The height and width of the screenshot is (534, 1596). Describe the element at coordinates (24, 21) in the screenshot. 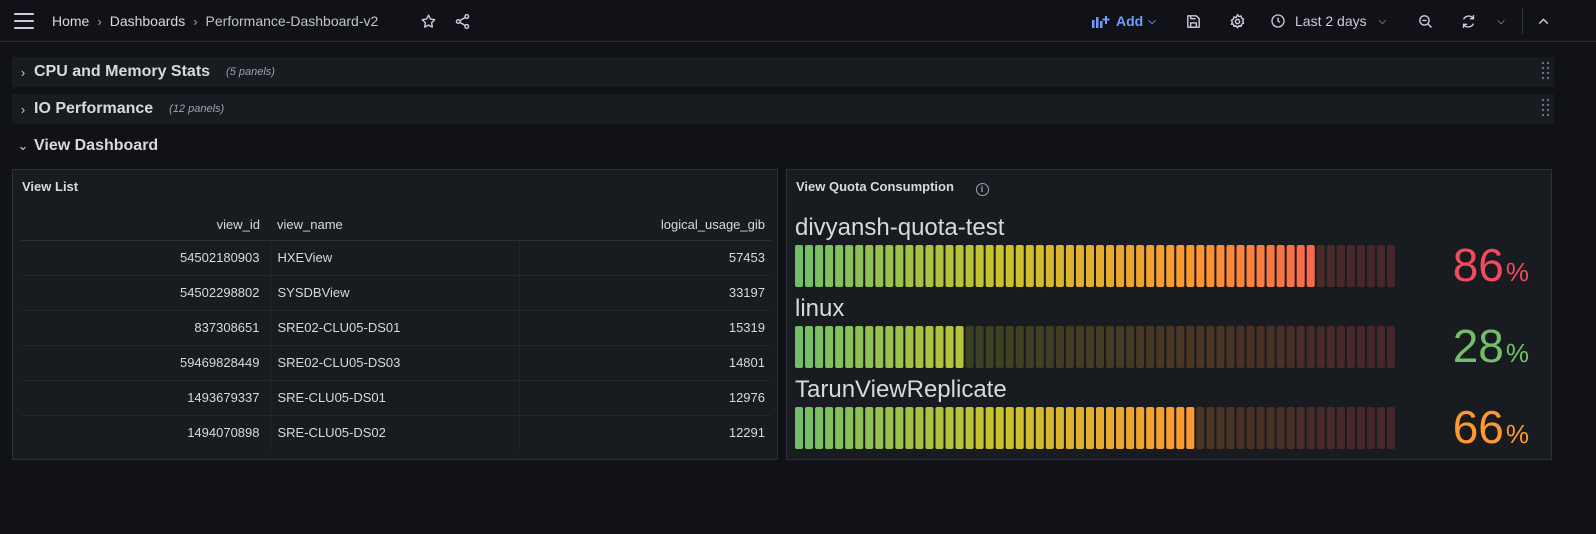

I see `menu-icon` at that location.